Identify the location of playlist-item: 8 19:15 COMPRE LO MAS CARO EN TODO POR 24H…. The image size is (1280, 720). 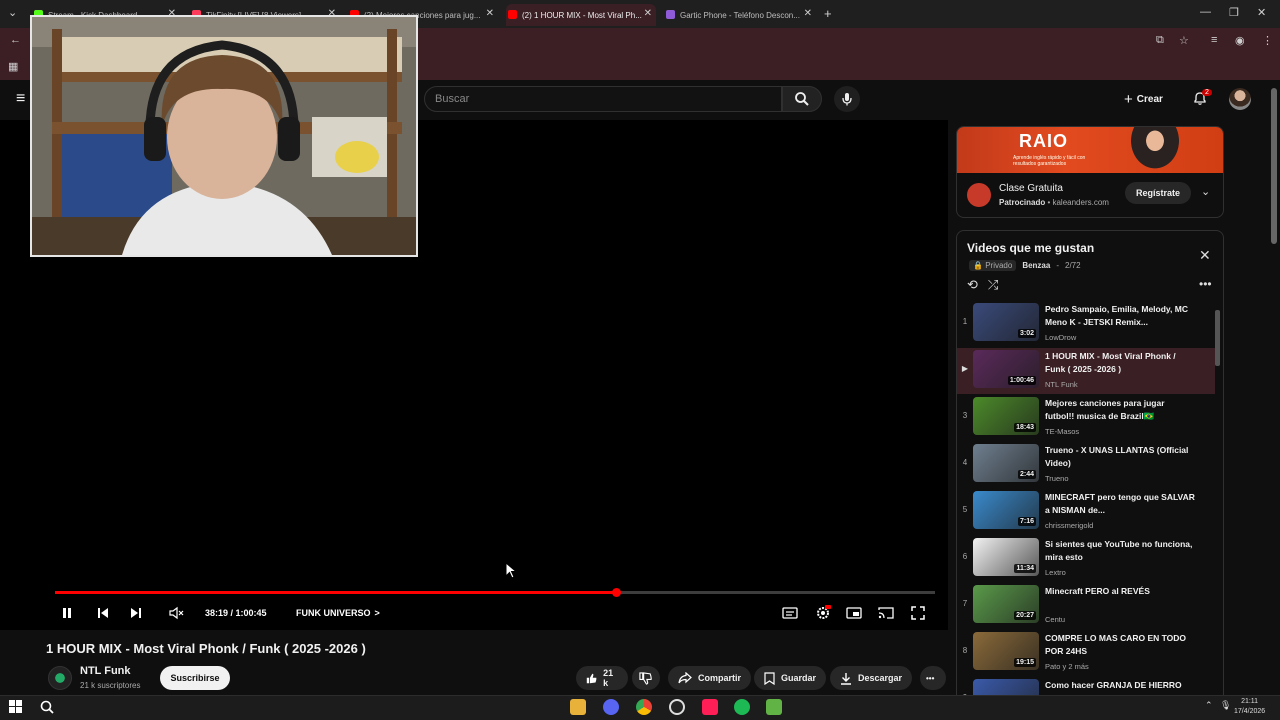
(1086, 653).